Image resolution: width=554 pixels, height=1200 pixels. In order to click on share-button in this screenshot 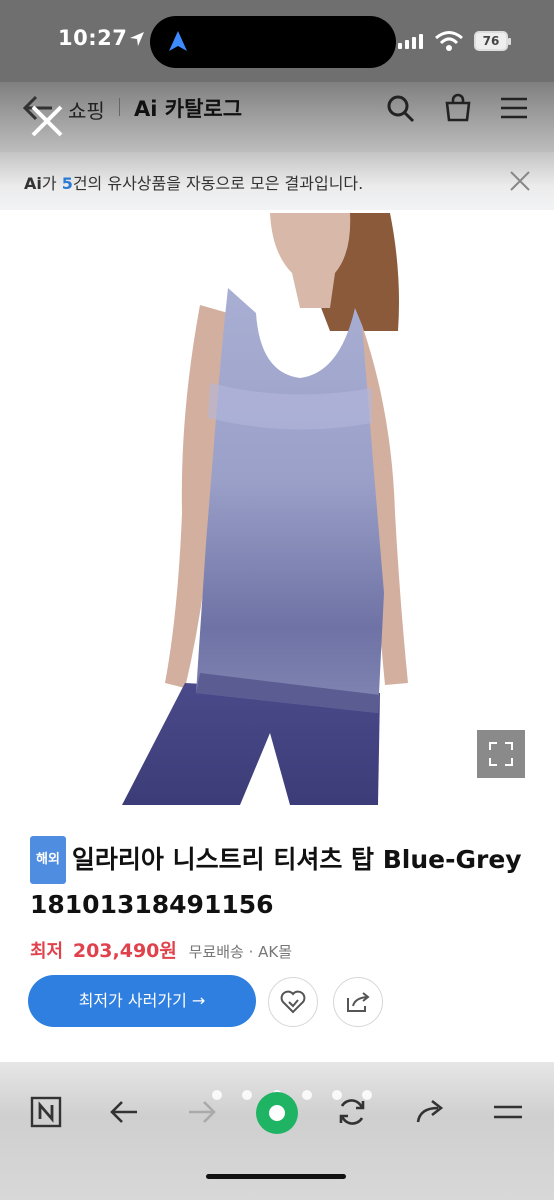, I will do `click(358, 1002)`.